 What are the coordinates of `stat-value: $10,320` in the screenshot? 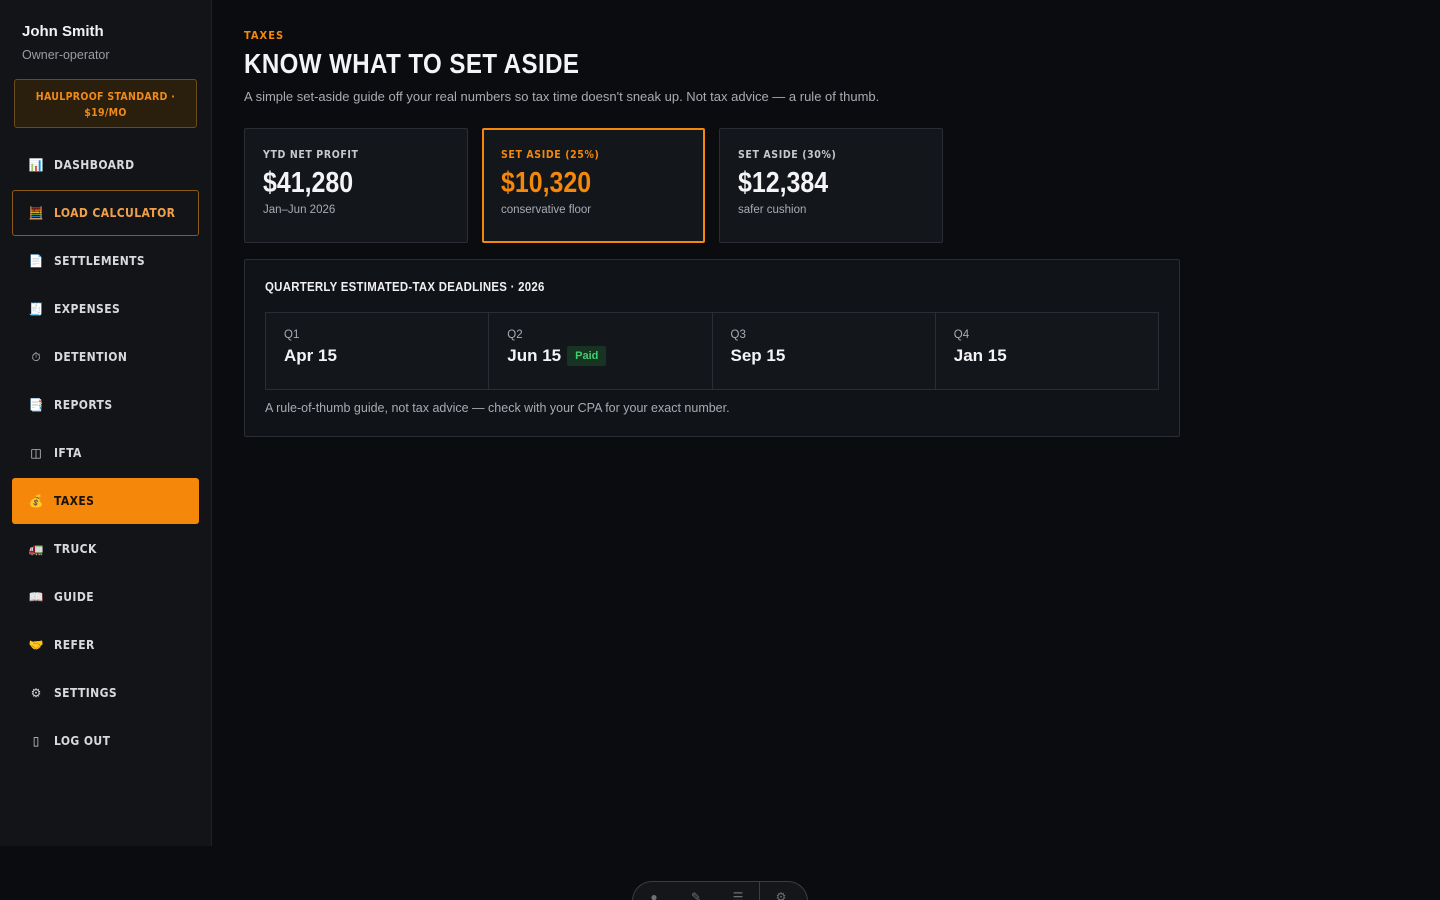 It's located at (546, 183).